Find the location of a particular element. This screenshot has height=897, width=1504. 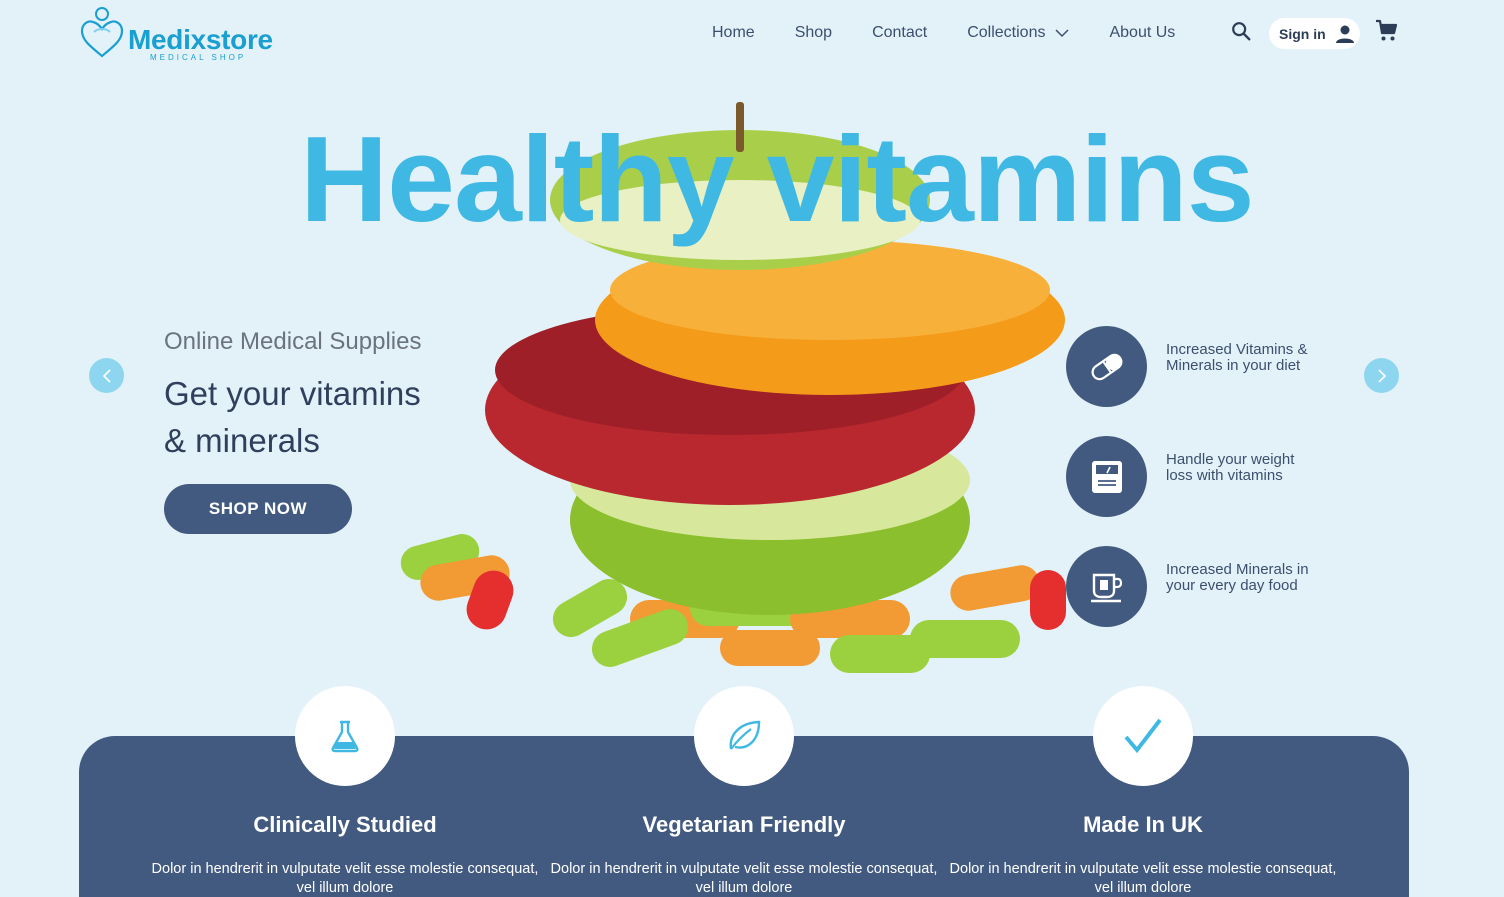

shop-now-button: SHOP NOW is located at coordinates (258, 509).